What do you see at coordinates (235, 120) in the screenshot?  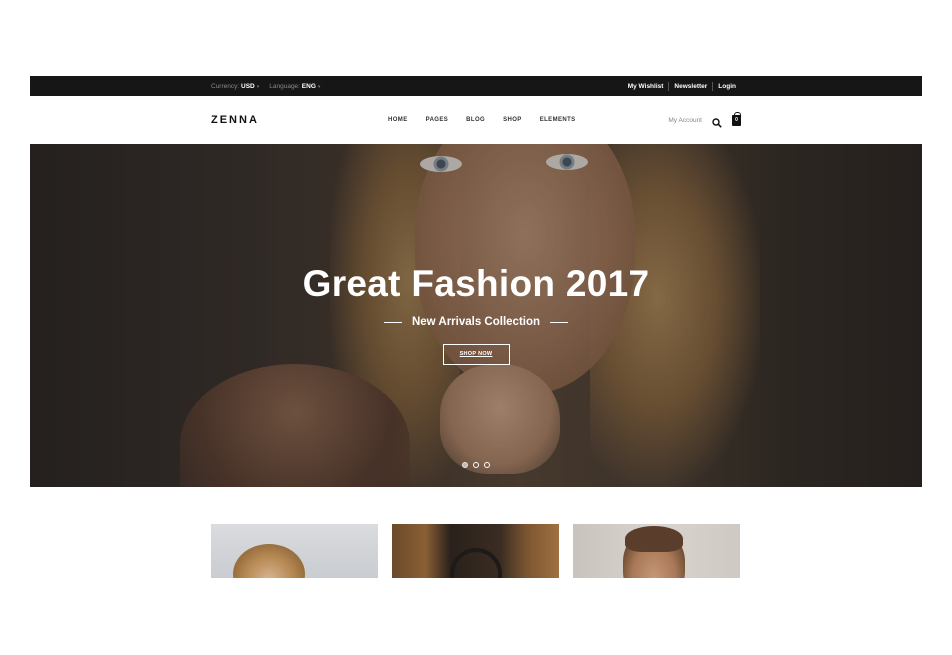 I see `site-logo: ZENNA` at bounding box center [235, 120].